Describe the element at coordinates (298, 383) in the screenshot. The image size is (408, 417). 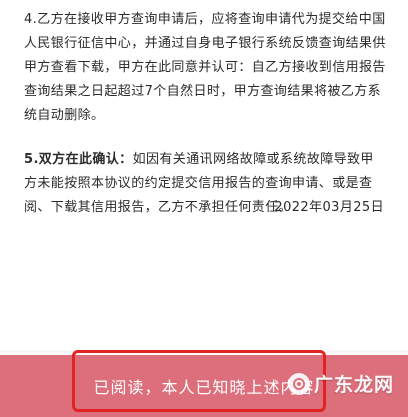
I see `watermark-logo-icon` at that location.